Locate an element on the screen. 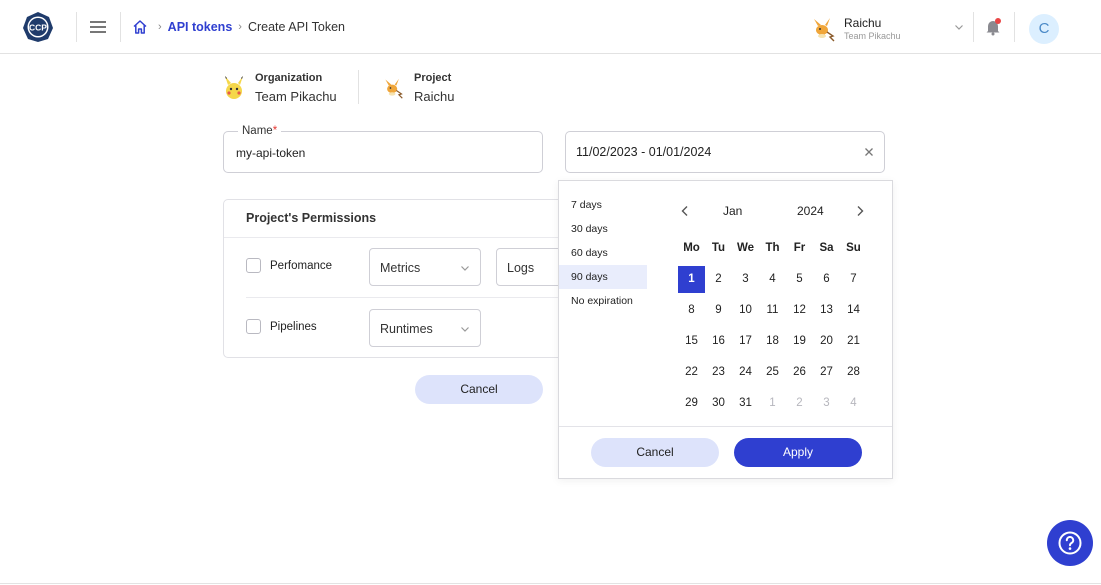 This screenshot has height=585, width=1101. calendar-day: 24 is located at coordinates (745, 372).